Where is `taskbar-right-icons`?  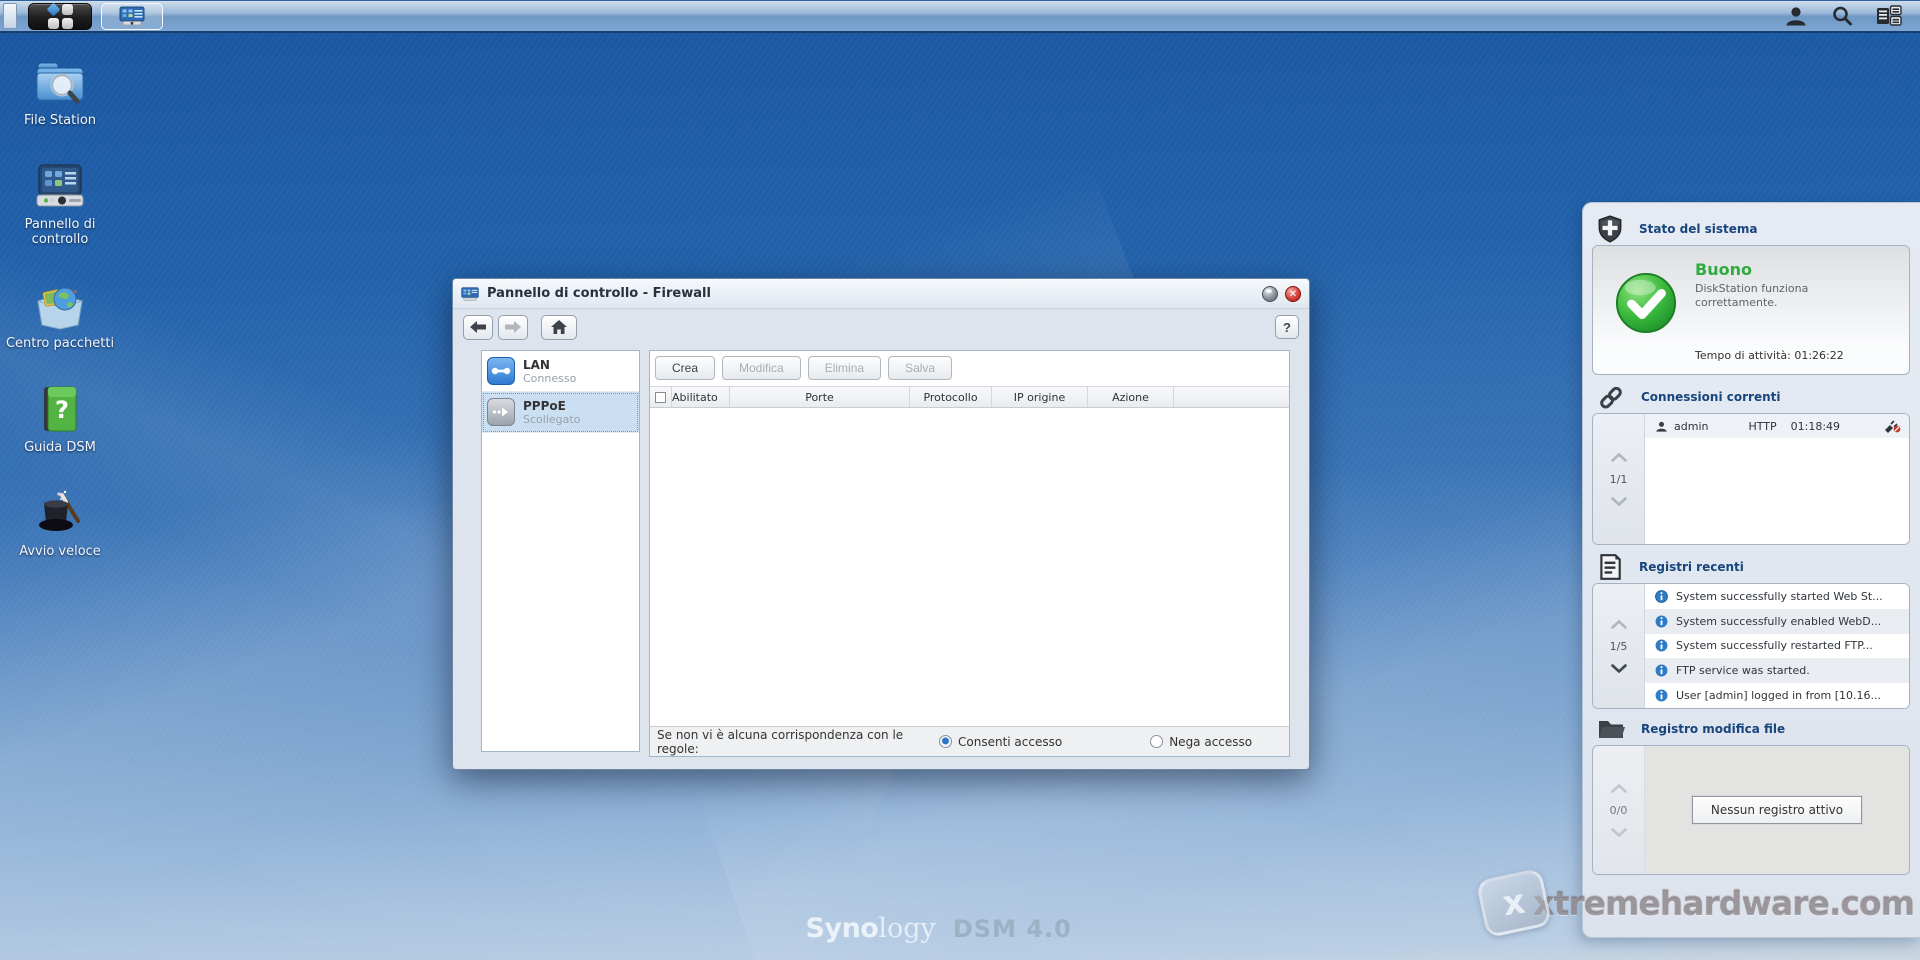
taskbar-right-icons is located at coordinates (1852, 16).